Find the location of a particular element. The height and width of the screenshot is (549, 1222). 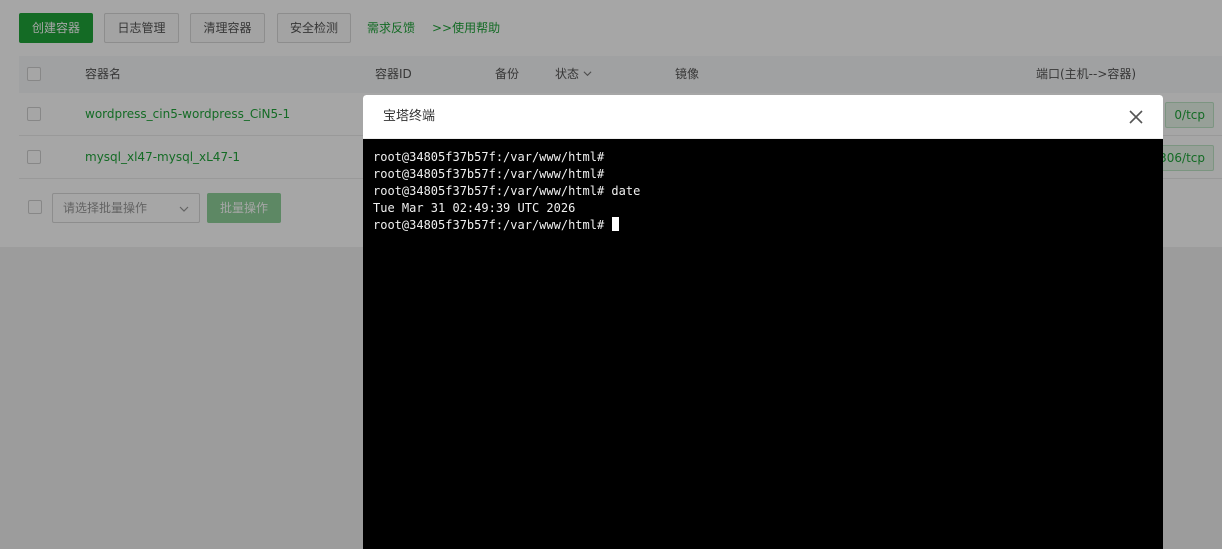

terminal-prompt-line: root@34805f37b57f:/var/www/html# is located at coordinates (763, 225).